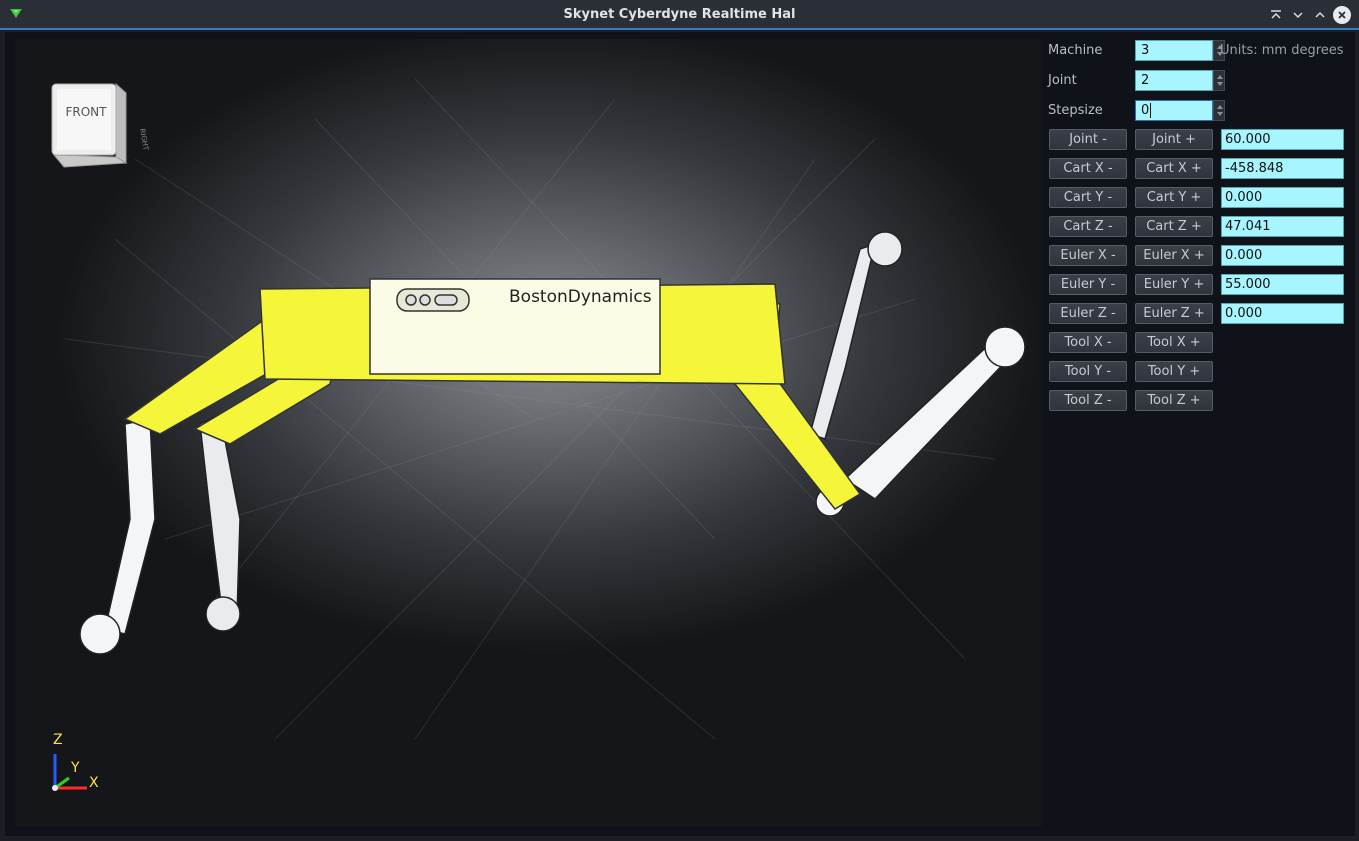 This screenshot has height=841, width=1359. What do you see at coordinates (86, 112) in the screenshot?
I see `navcube-front-label: FRONT` at bounding box center [86, 112].